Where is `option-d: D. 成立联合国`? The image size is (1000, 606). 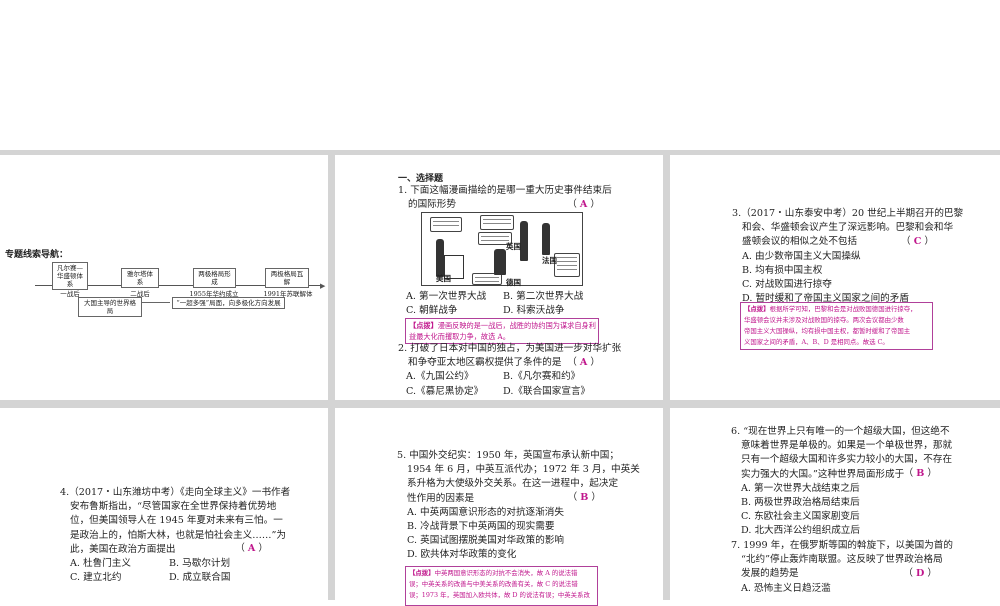
option-d: D. 成立联合国 is located at coordinates (200, 578).